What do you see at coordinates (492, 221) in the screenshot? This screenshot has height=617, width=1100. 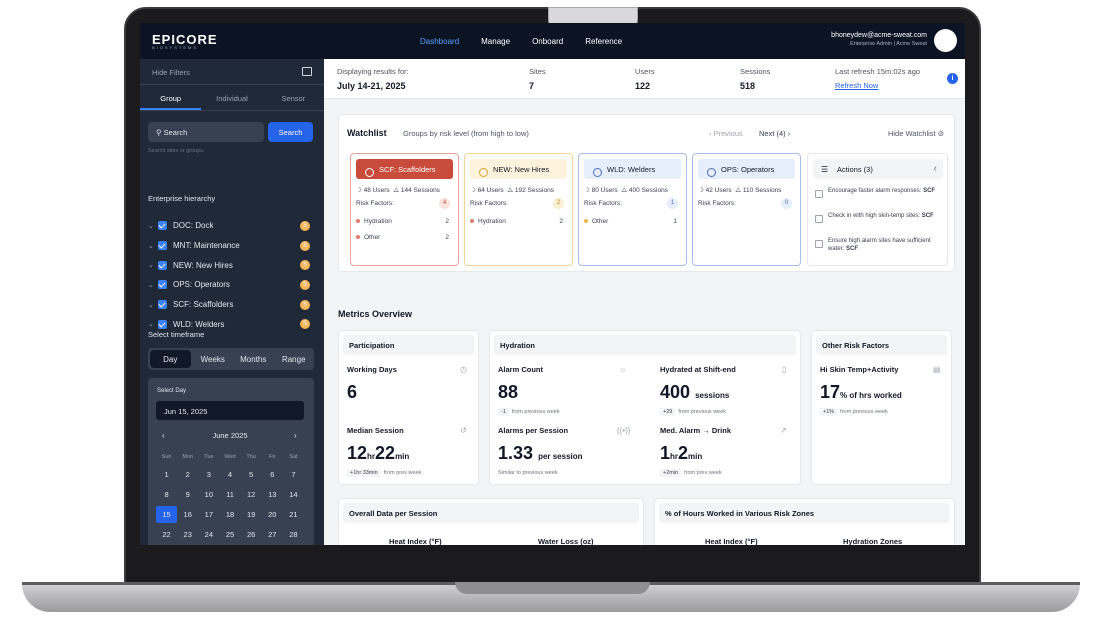 I see `risk-item-label: Hydration` at bounding box center [492, 221].